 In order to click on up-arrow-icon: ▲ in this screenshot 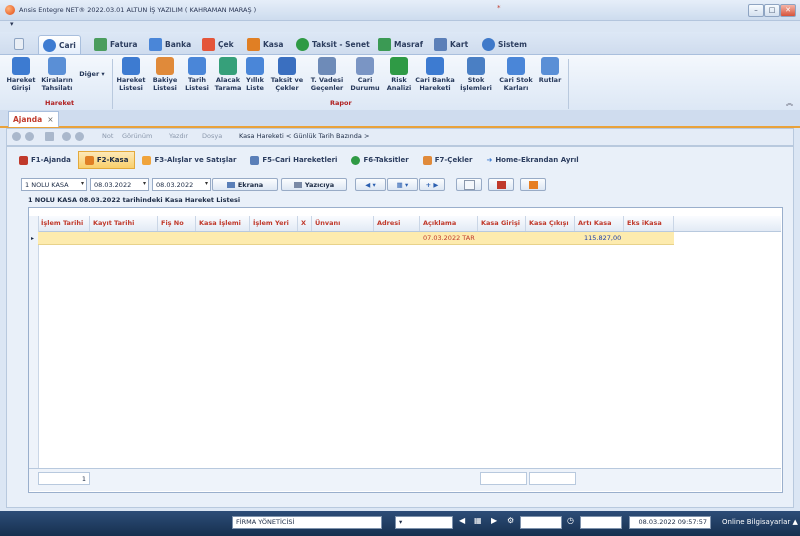, I will do `click(795, 522)`.